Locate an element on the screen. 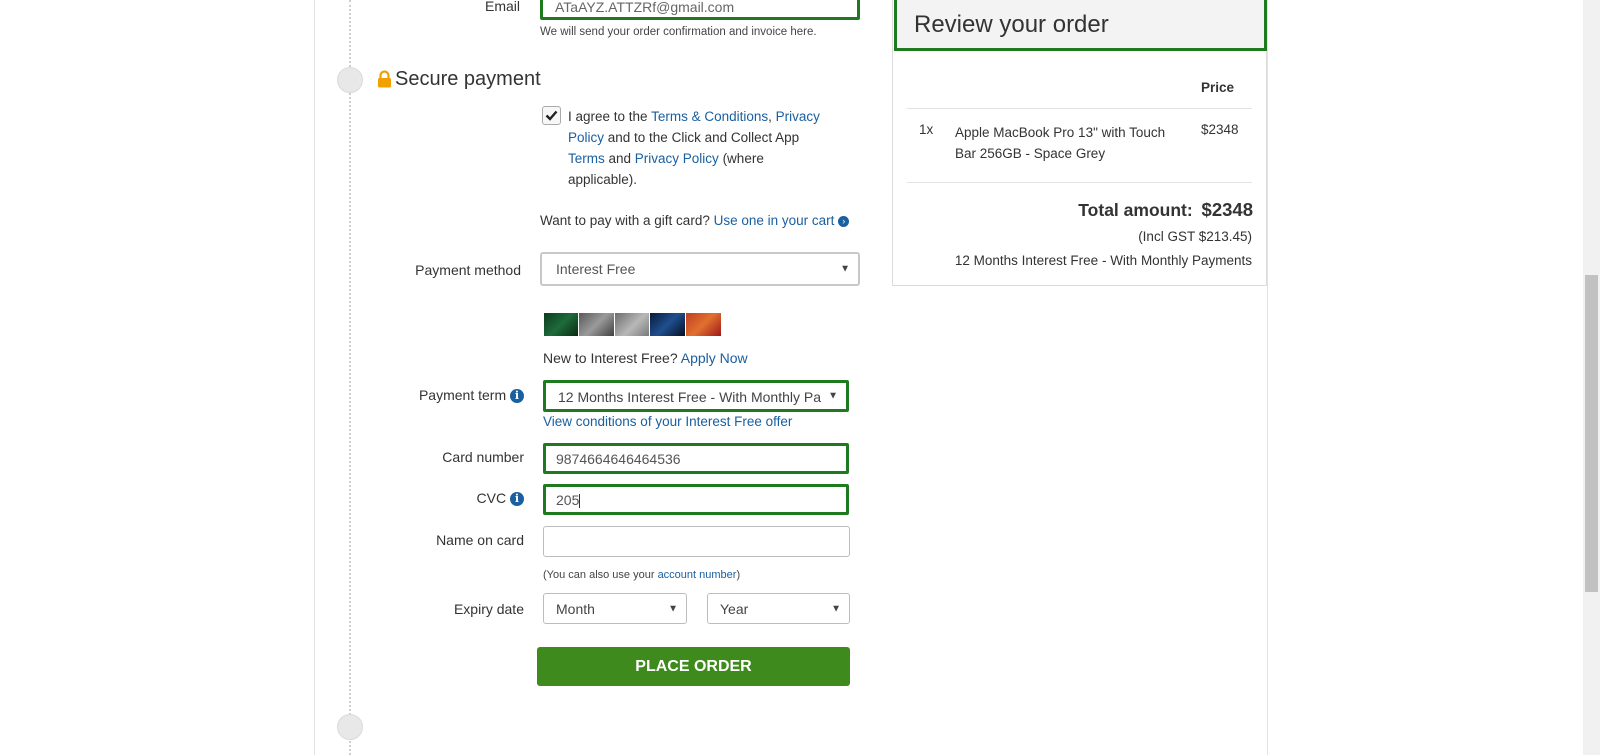 The image size is (1600, 755). apply-line: New to Interest Free? Apply Now is located at coordinates (645, 358).